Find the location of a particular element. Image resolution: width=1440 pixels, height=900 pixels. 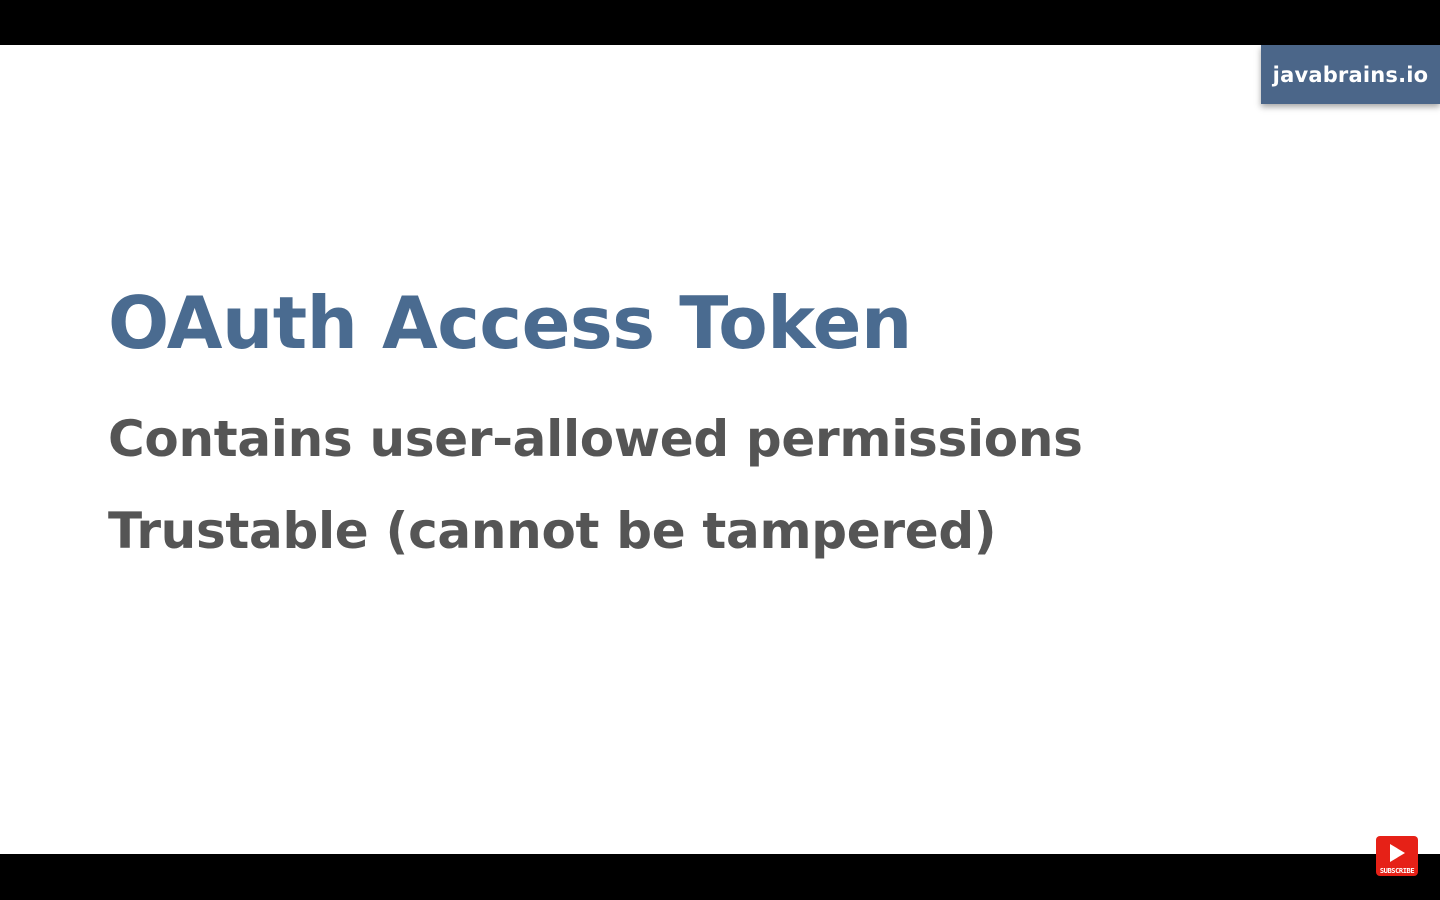

slide-bullet: Trustable (cannot be tampered) is located at coordinates (552, 531).